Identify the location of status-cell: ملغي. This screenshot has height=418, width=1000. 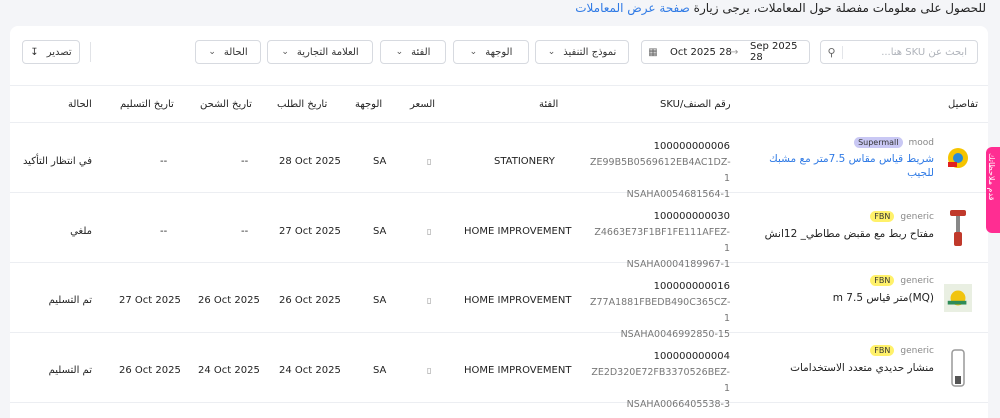
(81, 231).